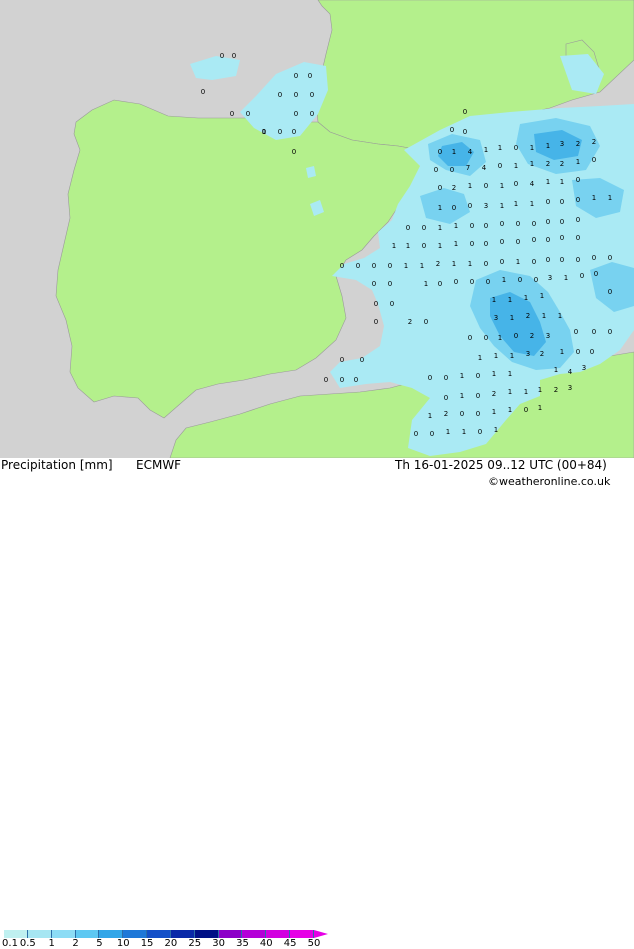 Image resolution: width=634 pixels, height=949 pixels. What do you see at coordinates (171, 943) in the screenshot?
I see `color-scale-tick: 20` at bounding box center [171, 943].